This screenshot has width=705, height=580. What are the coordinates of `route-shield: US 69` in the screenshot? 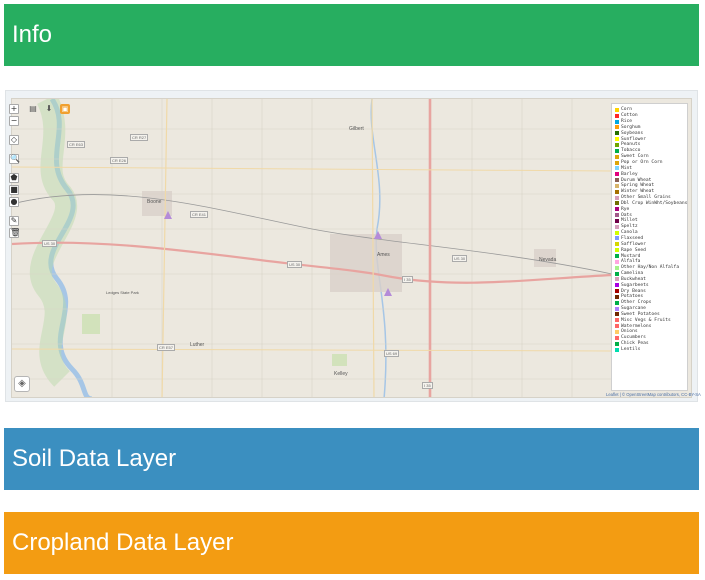 It's located at (392, 353).